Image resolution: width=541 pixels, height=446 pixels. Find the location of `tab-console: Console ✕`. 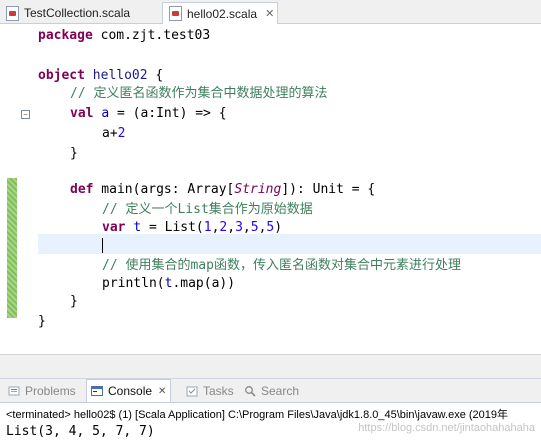

tab-console: Console ✕ is located at coordinates (129, 390).